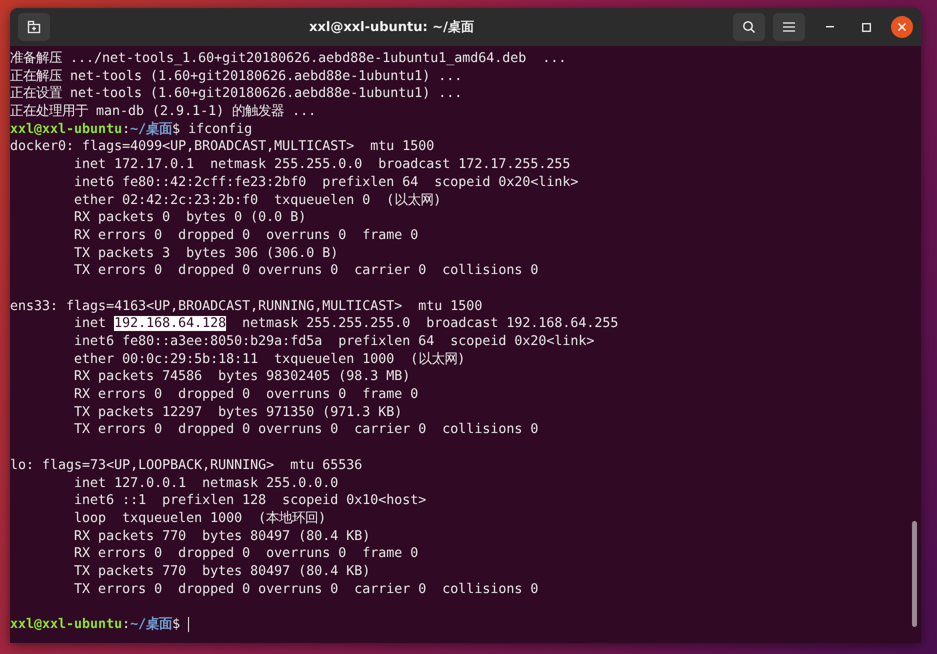 This screenshot has width=937, height=654. I want to click on text-cursor, so click(189, 624).